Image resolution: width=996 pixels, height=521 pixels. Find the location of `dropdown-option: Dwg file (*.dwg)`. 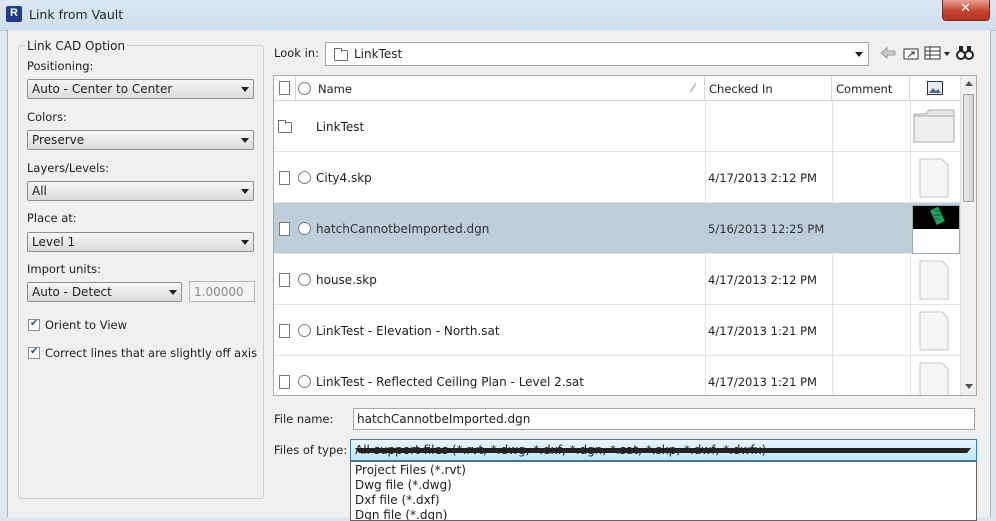

dropdown-option: Dwg file (*.dwg) is located at coordinates (403, 485).